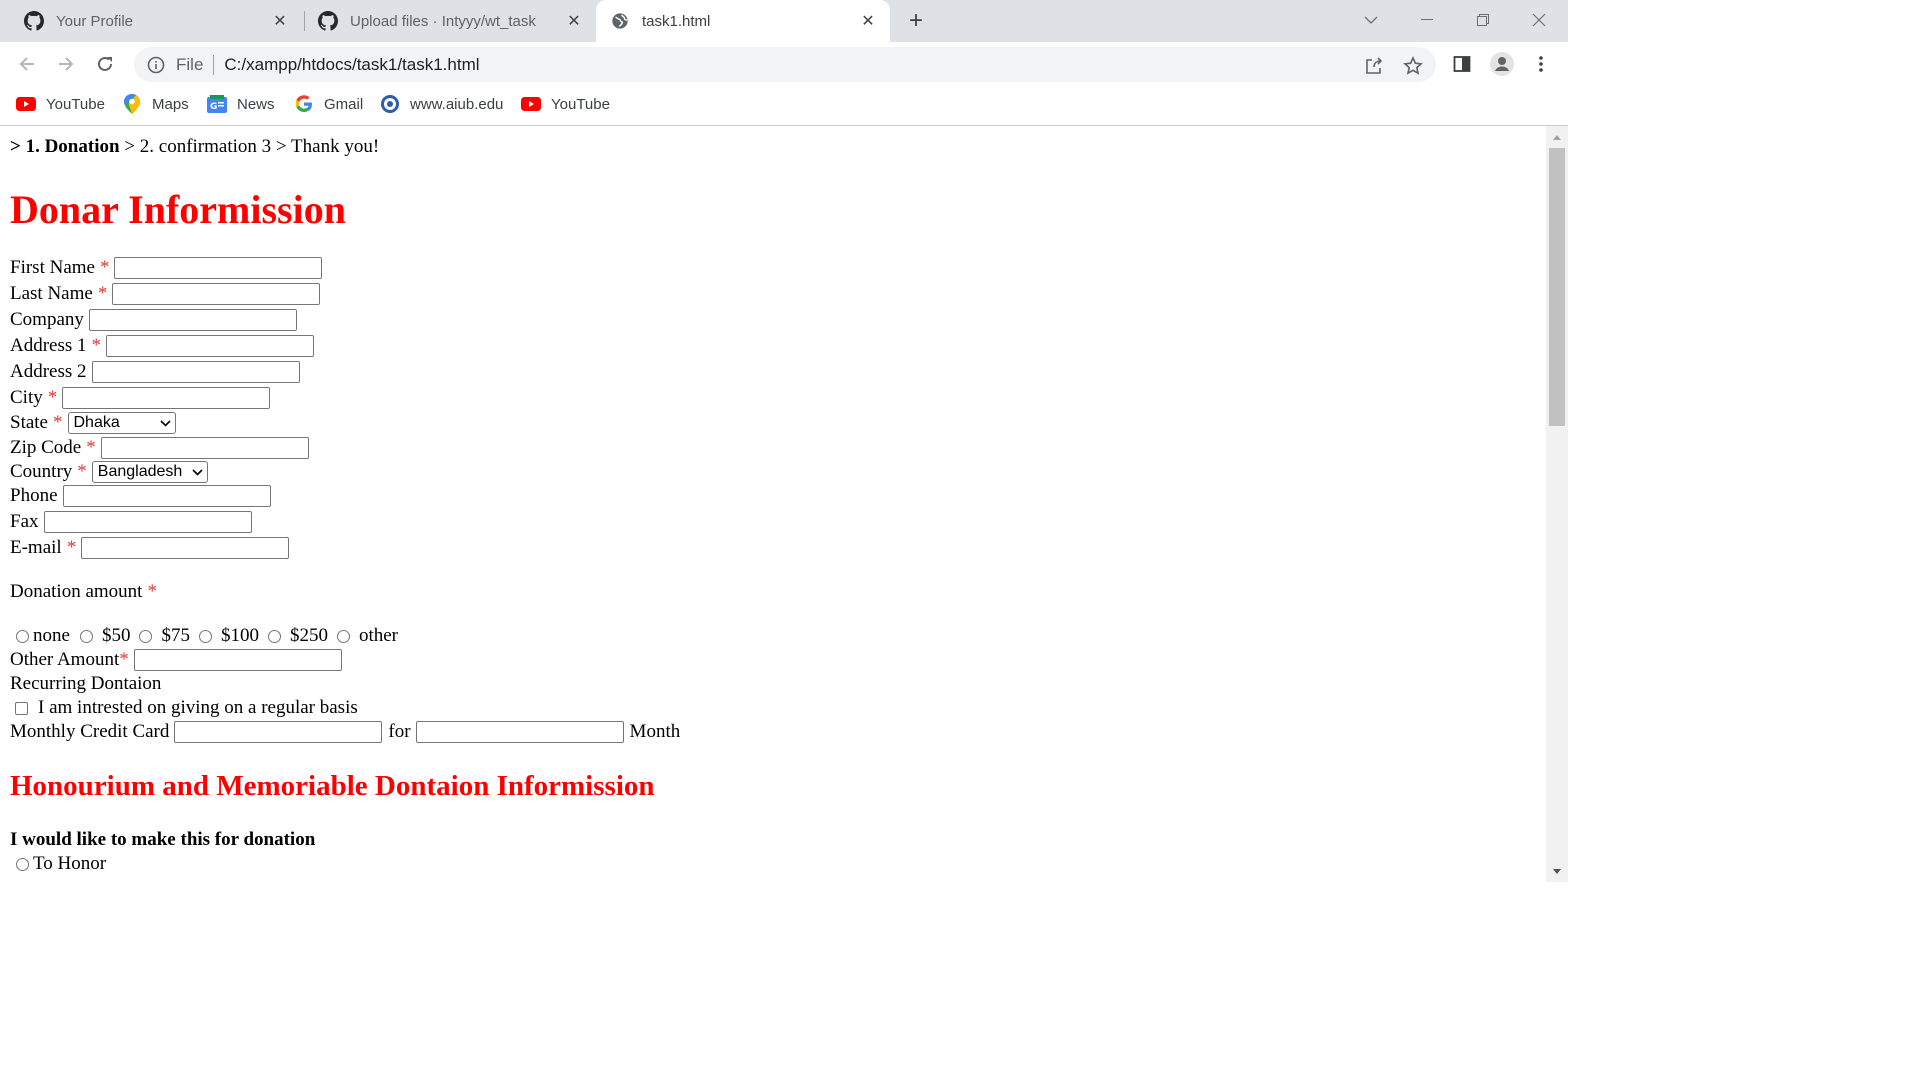 The image size is (1920, 1080). Describe the element at coordinates (147, 522) in the screenshot. I see `fax-input` at that location.